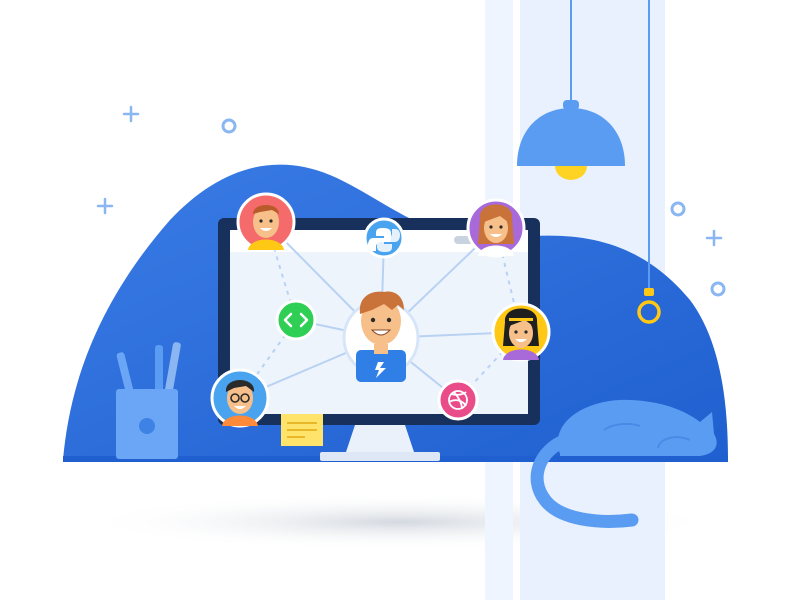  What do you see at coordinates (496, 228) in the screenshot?
I see `avatar-purple` at bounding box center [496, 228].